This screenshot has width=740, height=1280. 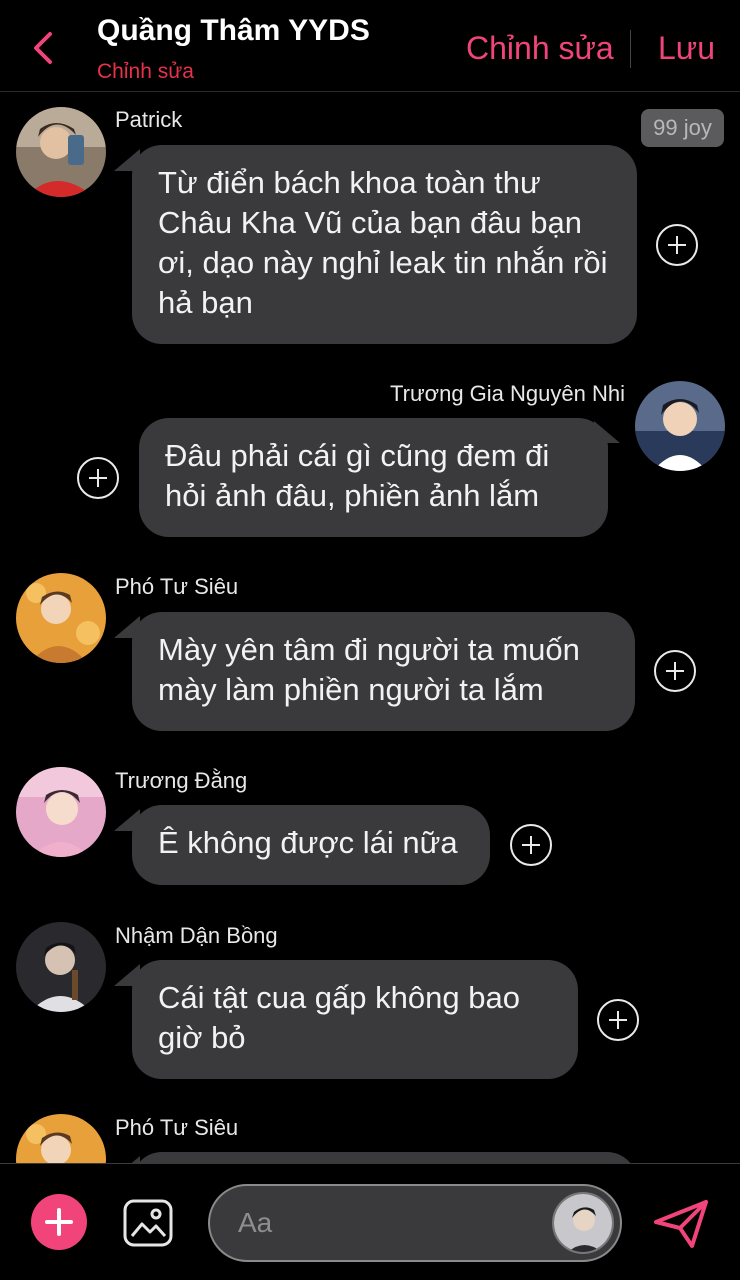 I want to click on joy-badge: 99 joy, so click(x=682, y=128).